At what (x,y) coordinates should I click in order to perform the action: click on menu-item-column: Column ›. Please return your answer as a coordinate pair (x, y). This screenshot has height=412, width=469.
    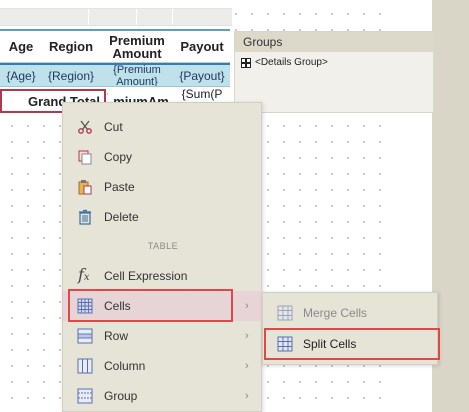
    Looking at the image, I should click on (163, 366).